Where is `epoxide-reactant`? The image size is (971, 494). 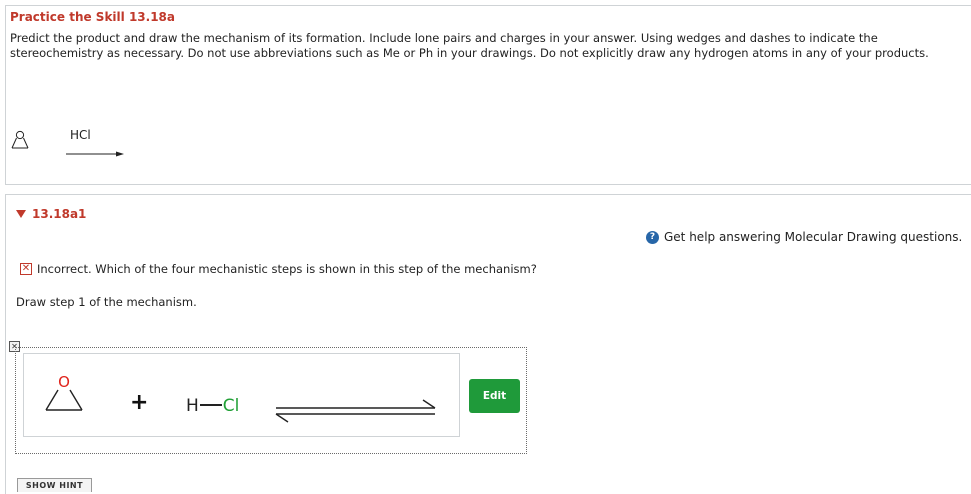 epoxide-reactant is located at coordinates (20, 139).